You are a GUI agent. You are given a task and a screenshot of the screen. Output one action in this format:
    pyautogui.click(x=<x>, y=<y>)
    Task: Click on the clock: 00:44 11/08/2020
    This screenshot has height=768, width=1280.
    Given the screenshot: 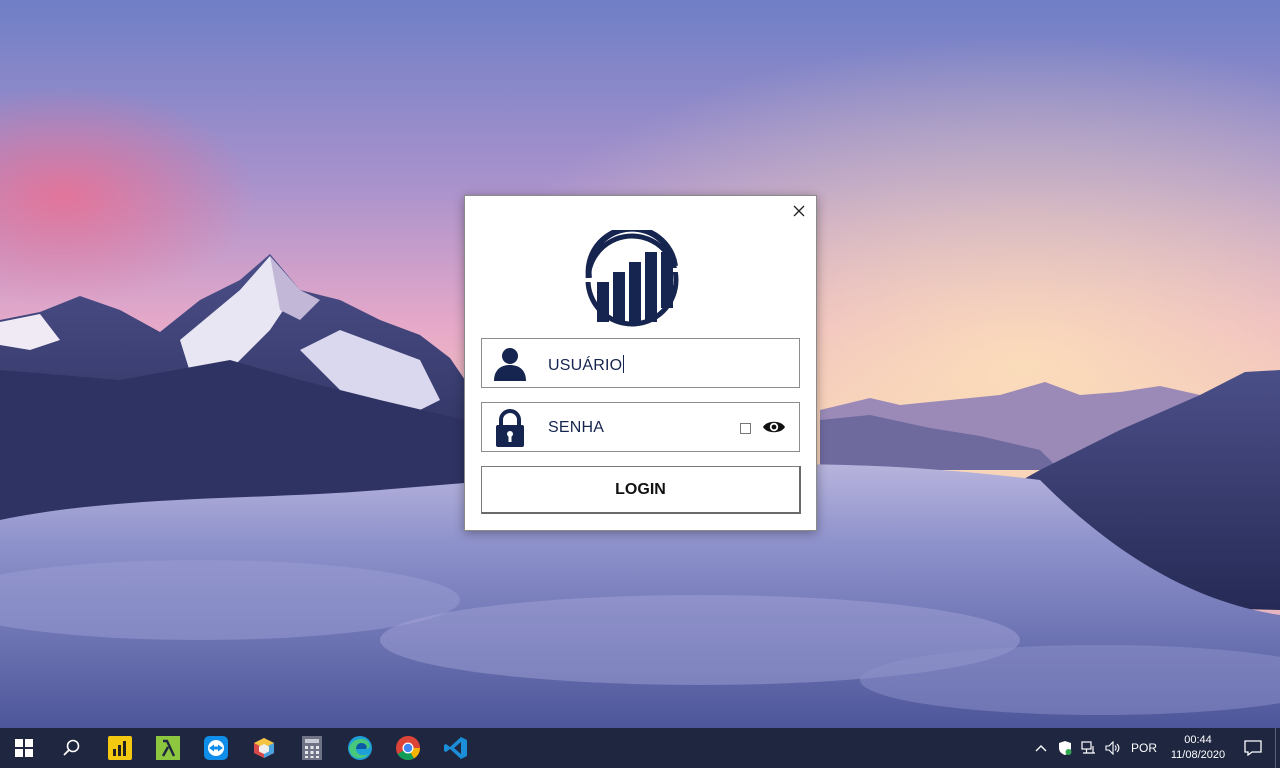 What is the action you would take?
    pyautogui.click(x=1198, y=748)
    